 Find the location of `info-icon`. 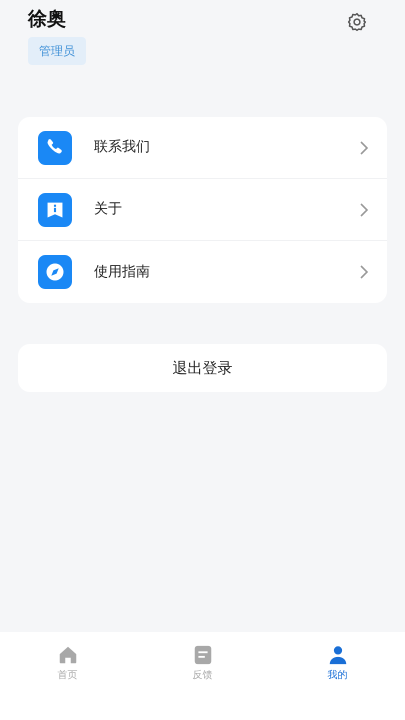

info-icon is located at coordinates (55, 209).